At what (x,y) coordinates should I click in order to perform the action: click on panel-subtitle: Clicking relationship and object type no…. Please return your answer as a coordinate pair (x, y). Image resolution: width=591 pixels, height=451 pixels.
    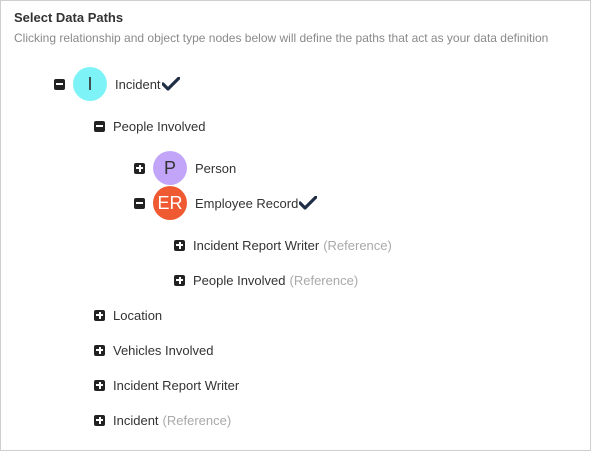
    Looking at the image, I should click on (281, 38).